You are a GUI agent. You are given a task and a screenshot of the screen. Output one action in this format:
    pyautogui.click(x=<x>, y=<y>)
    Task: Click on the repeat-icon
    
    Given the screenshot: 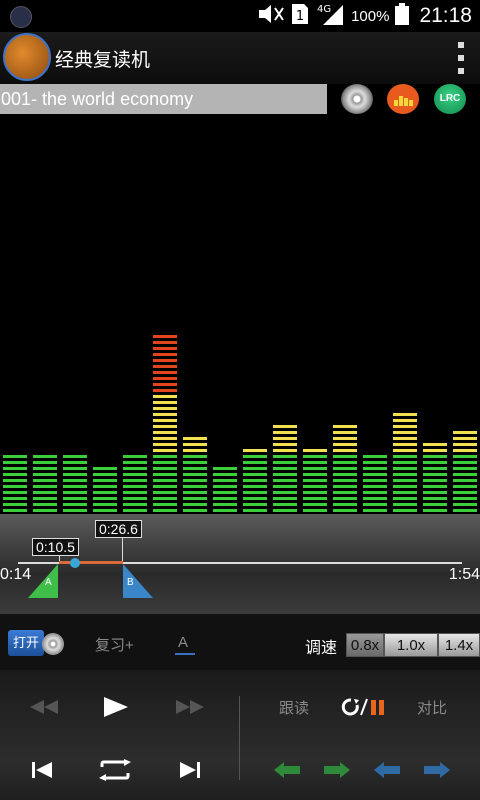 What is the action you would take?
    pyautogui.click(x=115, y=770)
    